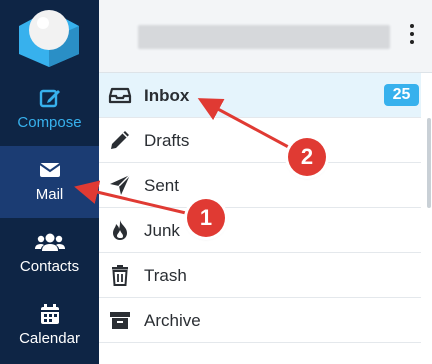 Image resolution: width=432 pixels, height=364 pixels. Describe the element at coordinates (162, 230) in the screenshot. I see `folder-junk-label: Junk` at that location.